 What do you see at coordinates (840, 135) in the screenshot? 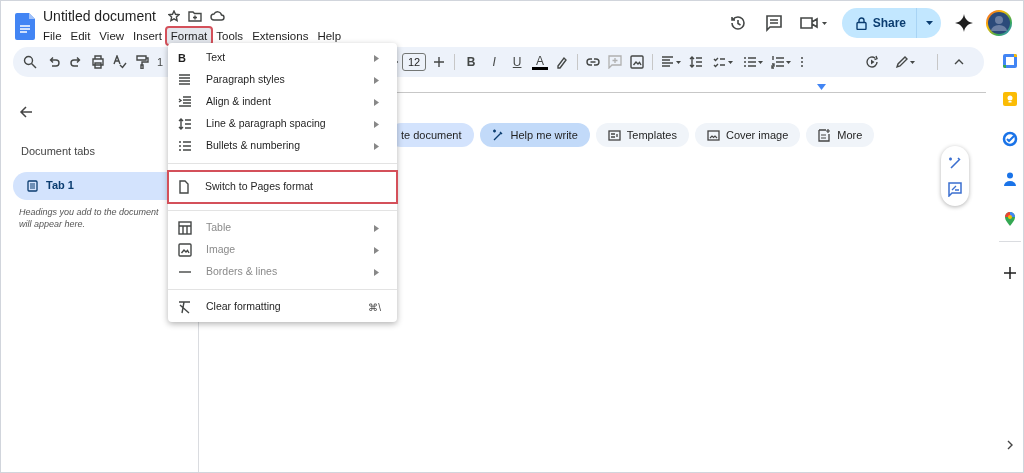
I see `suggestion-chip: More` at bounding box center [840, 135].